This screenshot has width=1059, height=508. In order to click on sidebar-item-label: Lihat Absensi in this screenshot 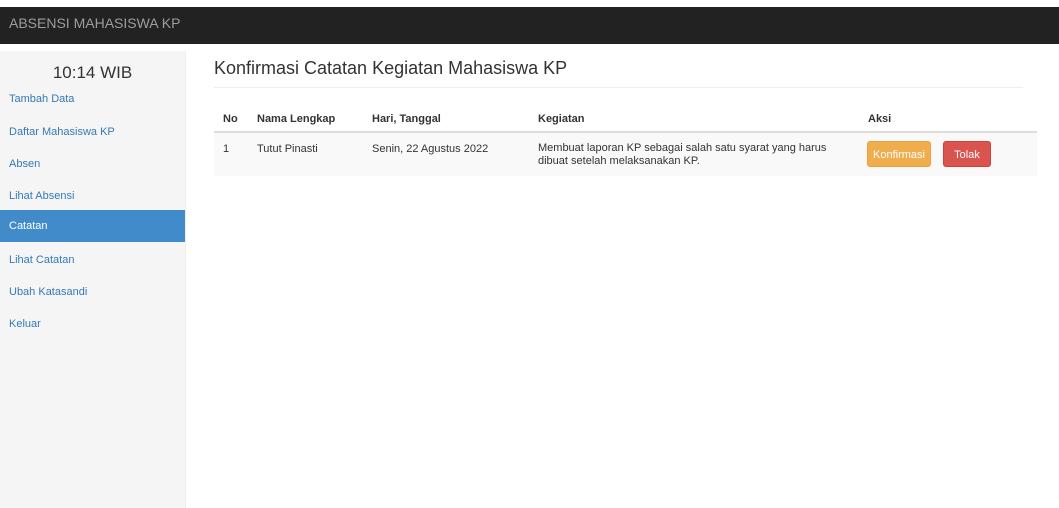, I will do `click(42, 196)`.